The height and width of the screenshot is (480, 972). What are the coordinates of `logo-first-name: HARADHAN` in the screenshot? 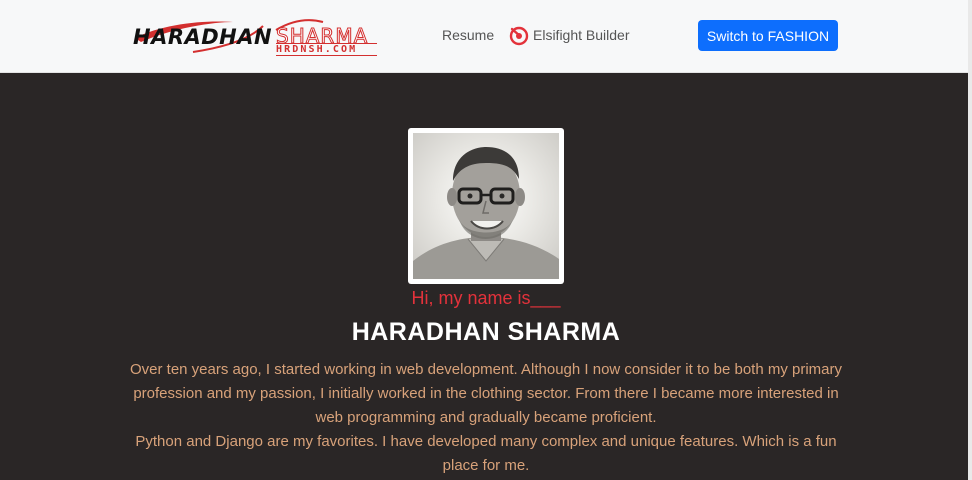 It's located at (203, 37).